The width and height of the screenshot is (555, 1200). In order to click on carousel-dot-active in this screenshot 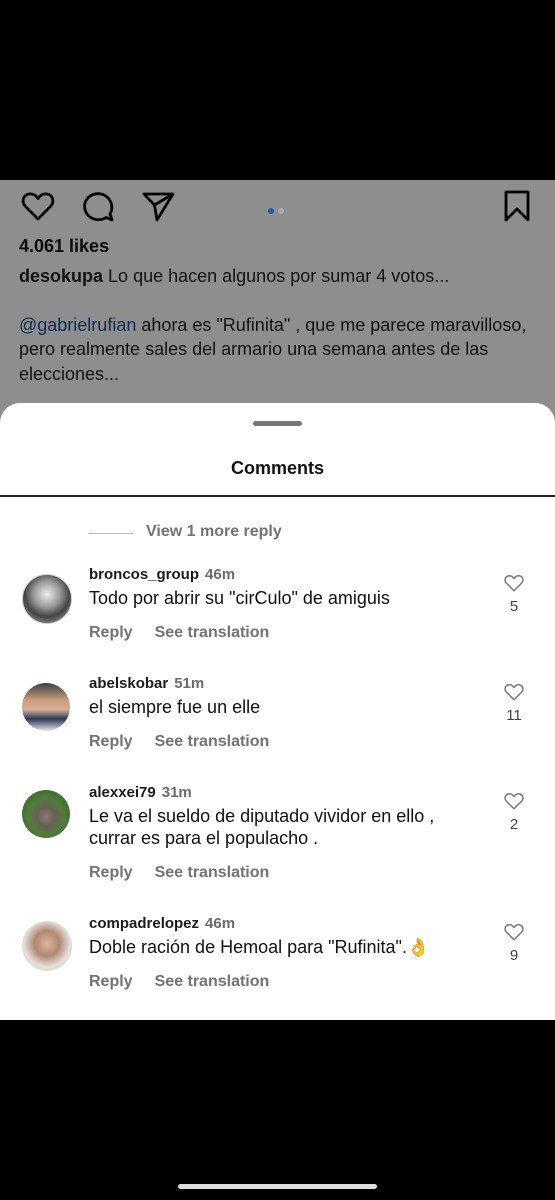, I will do `click(271, 211)`.